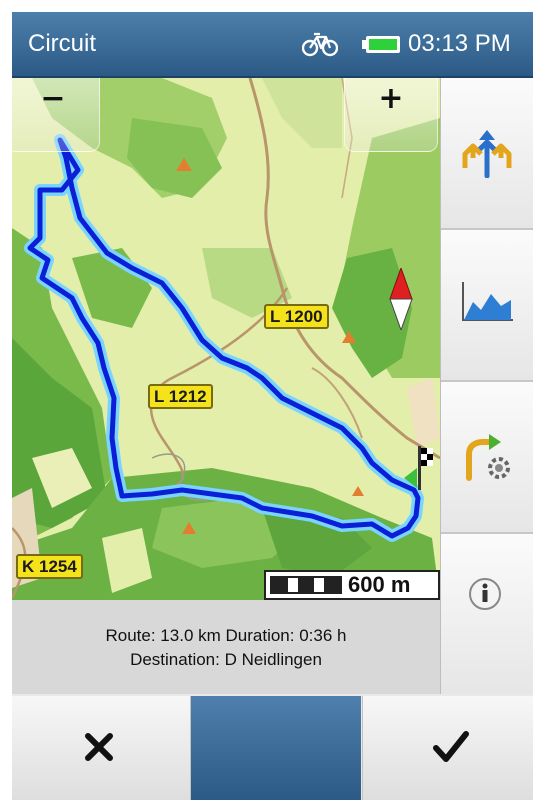 The height and width of the screenshot is (804, 545). I want to click on clock: 03:13 PM, so click(459, 43).